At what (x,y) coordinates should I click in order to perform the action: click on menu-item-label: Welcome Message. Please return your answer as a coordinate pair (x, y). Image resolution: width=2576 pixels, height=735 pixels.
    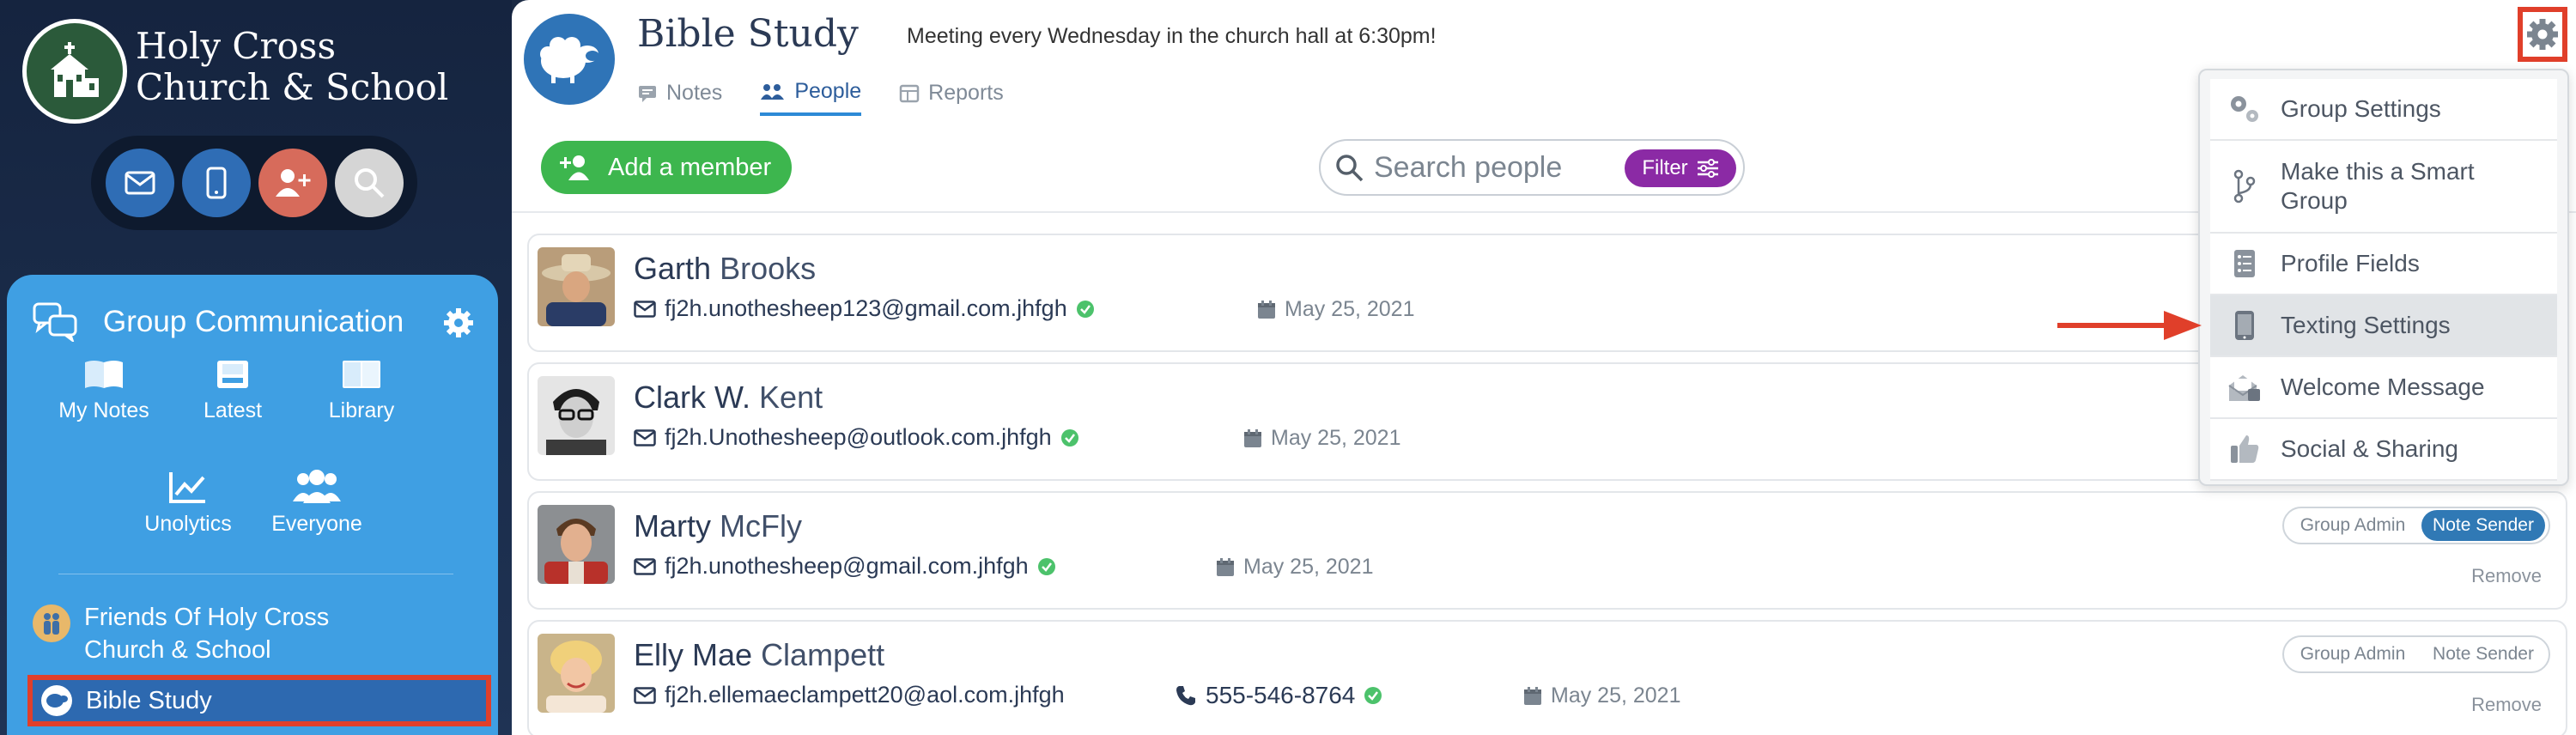
    Looking at the image, I should click on (2383, 387).